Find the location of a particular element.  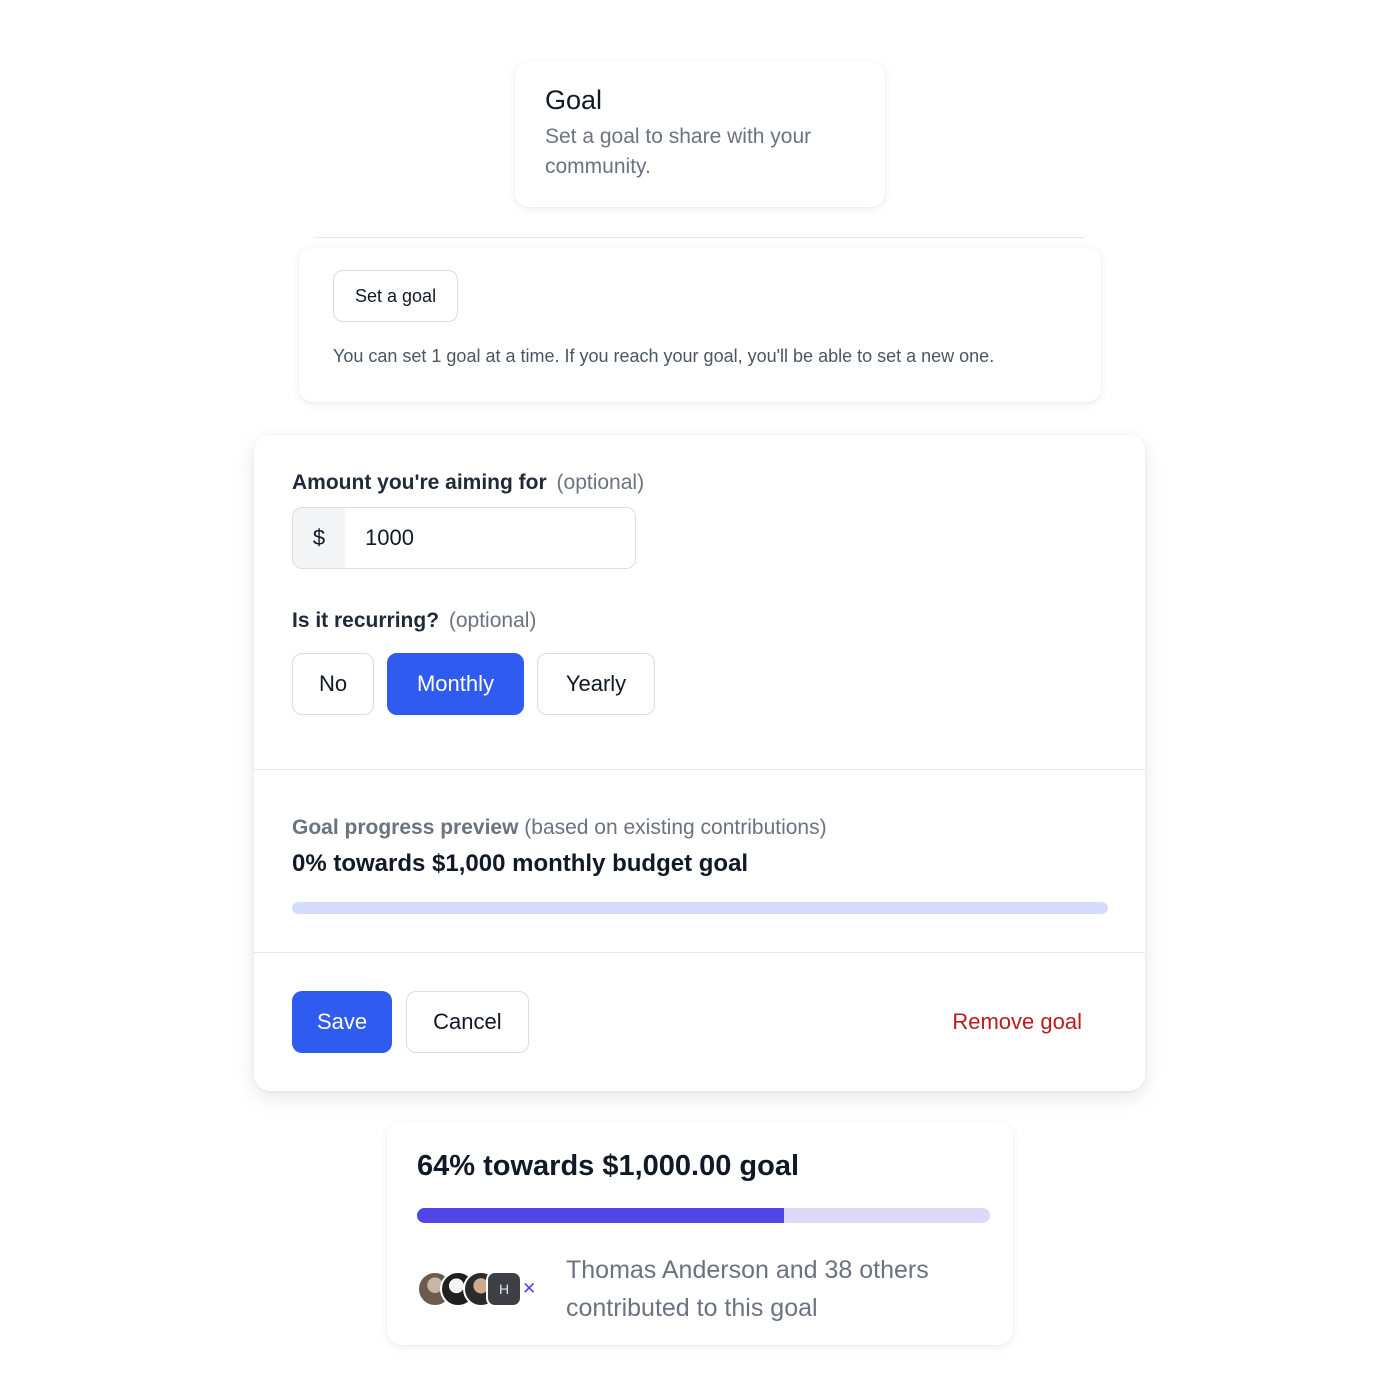

recurring-option-no: No is located at coordinates (333, 684).